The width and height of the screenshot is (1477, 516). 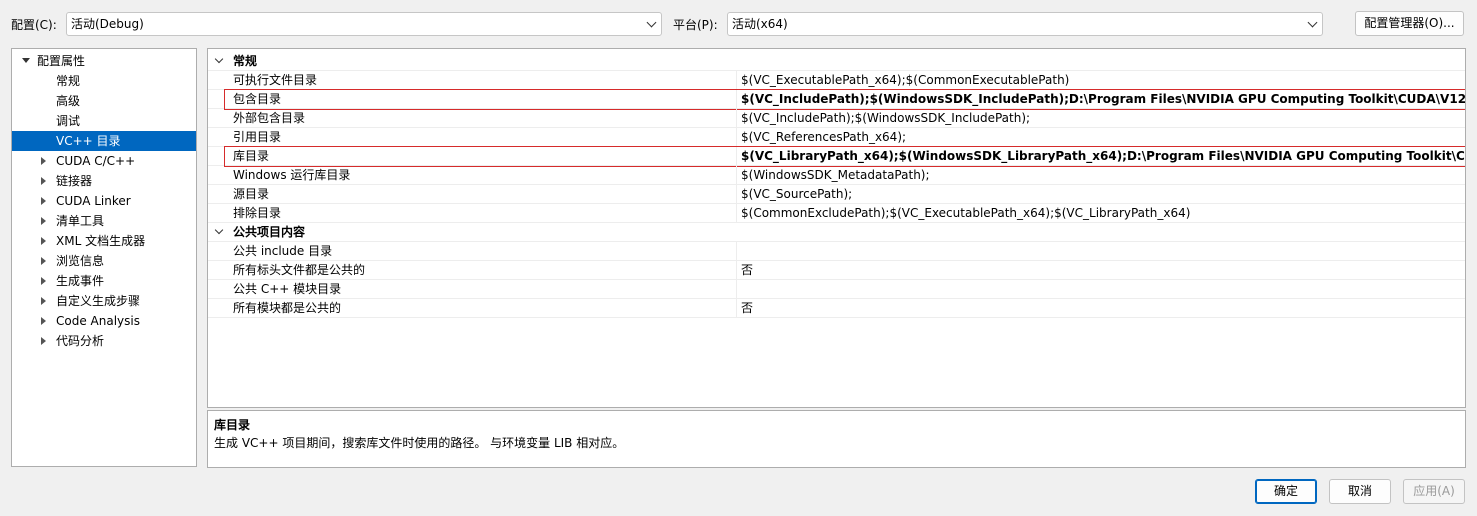 What do you see at coordinates (836, 308) in the screenshot?
I see `grid-row: 所有模块都是公共的 否` at bounding box center [836, 308].